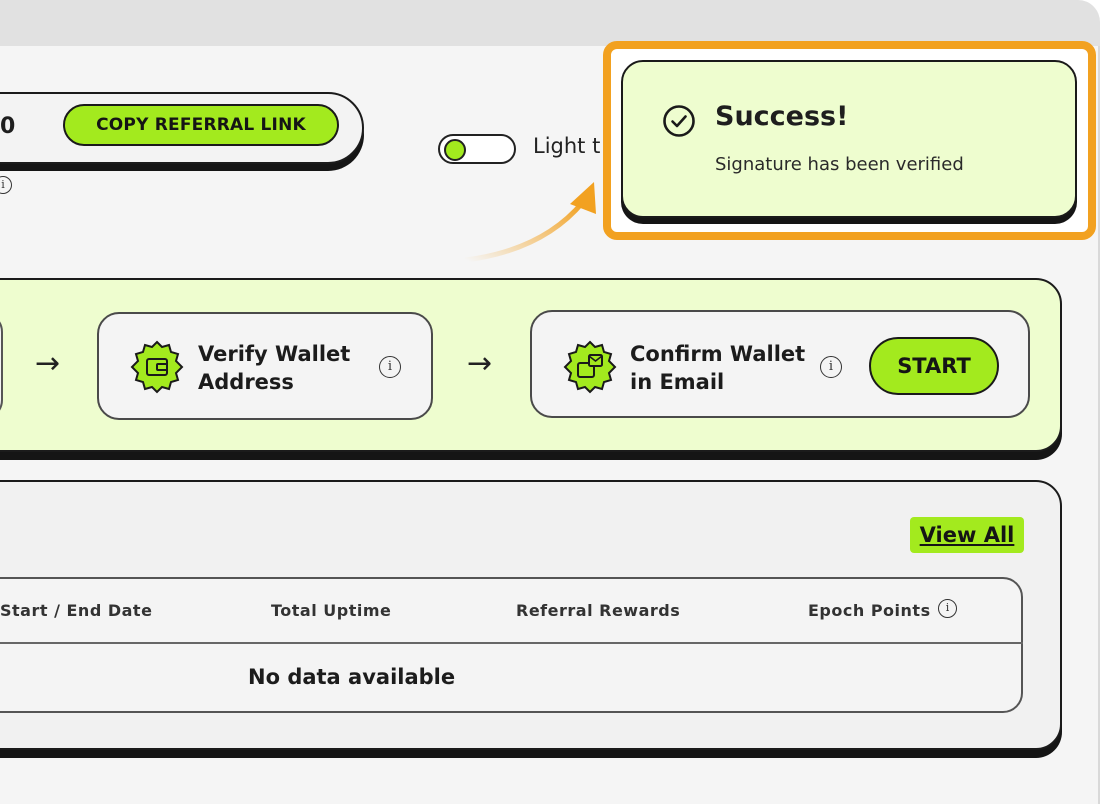 This screenshot has width=1100, height=804. What do you see at coordinates (590, 367) in the screenshot?
I see `email-wallet-icon` at bounding box center [590, 367].